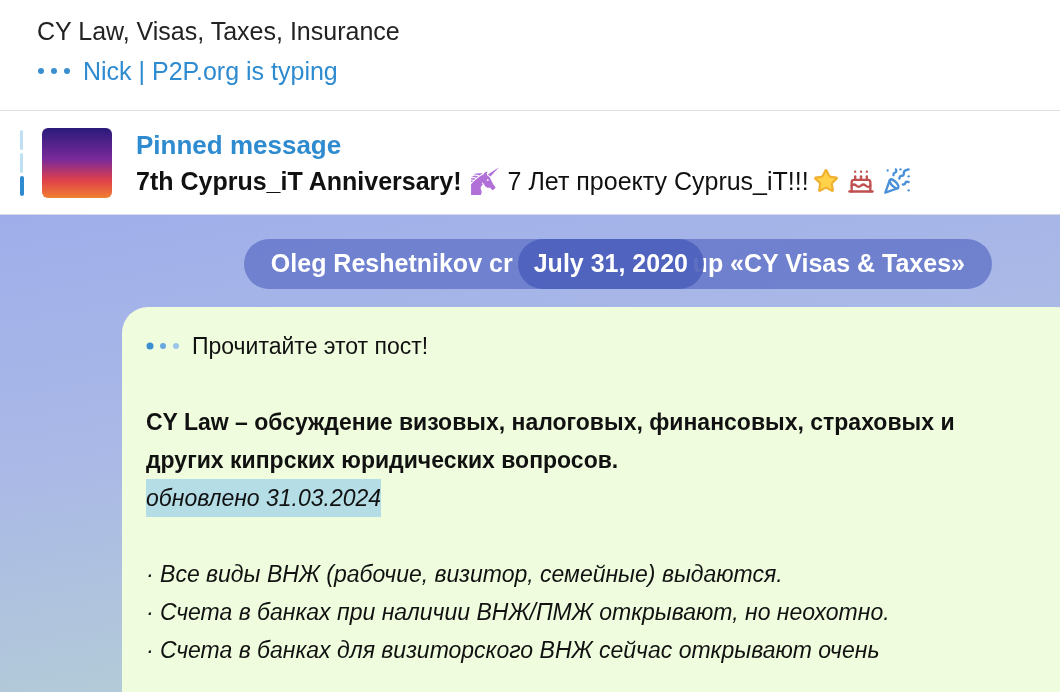 The width and height of the screenshot is (1060, 692). Describe the element at coordinates (513, 650) in the screenshot. I see `bullet-item: · Счета в банках для визиторского ВНЖ сейчас открывают очень` at that location.